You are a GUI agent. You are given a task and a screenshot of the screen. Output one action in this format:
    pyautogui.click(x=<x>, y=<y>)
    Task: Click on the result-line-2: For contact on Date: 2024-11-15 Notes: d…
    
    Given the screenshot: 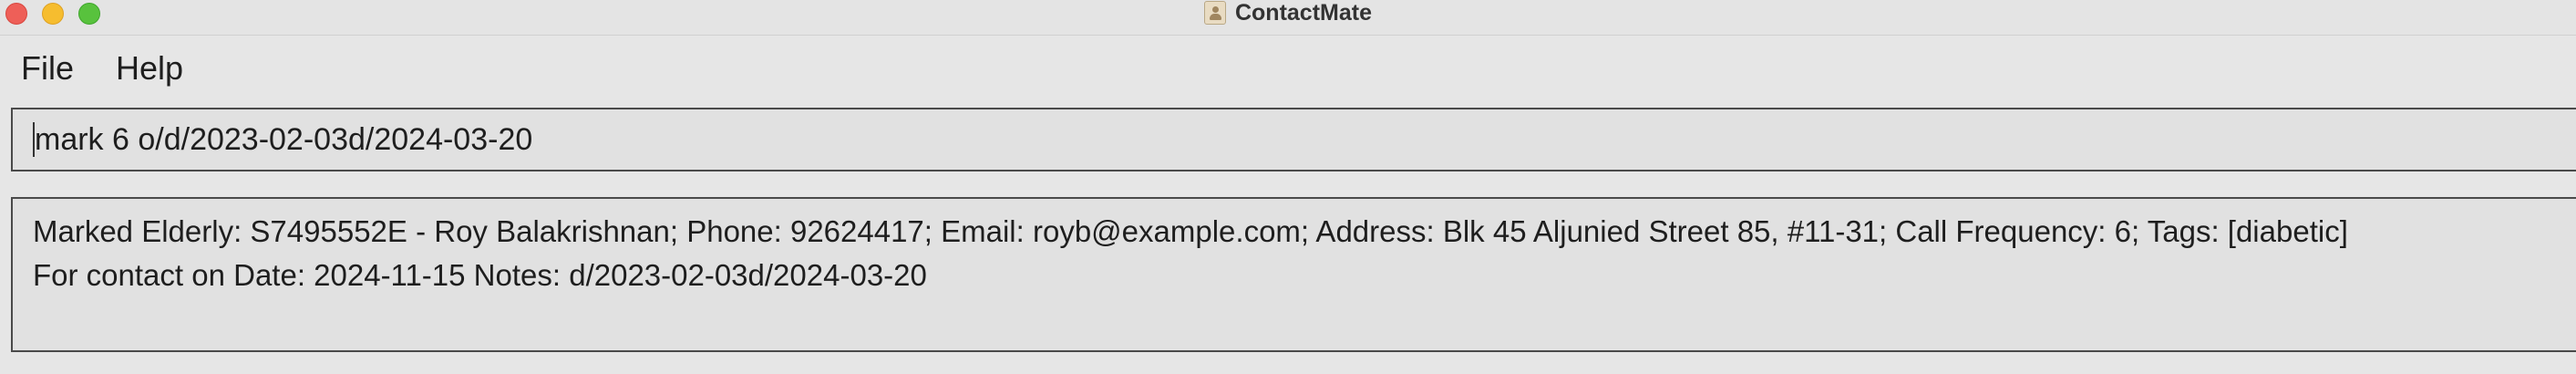 What is the action you would take?
    pyautogui.click(x=480, y=275)
    